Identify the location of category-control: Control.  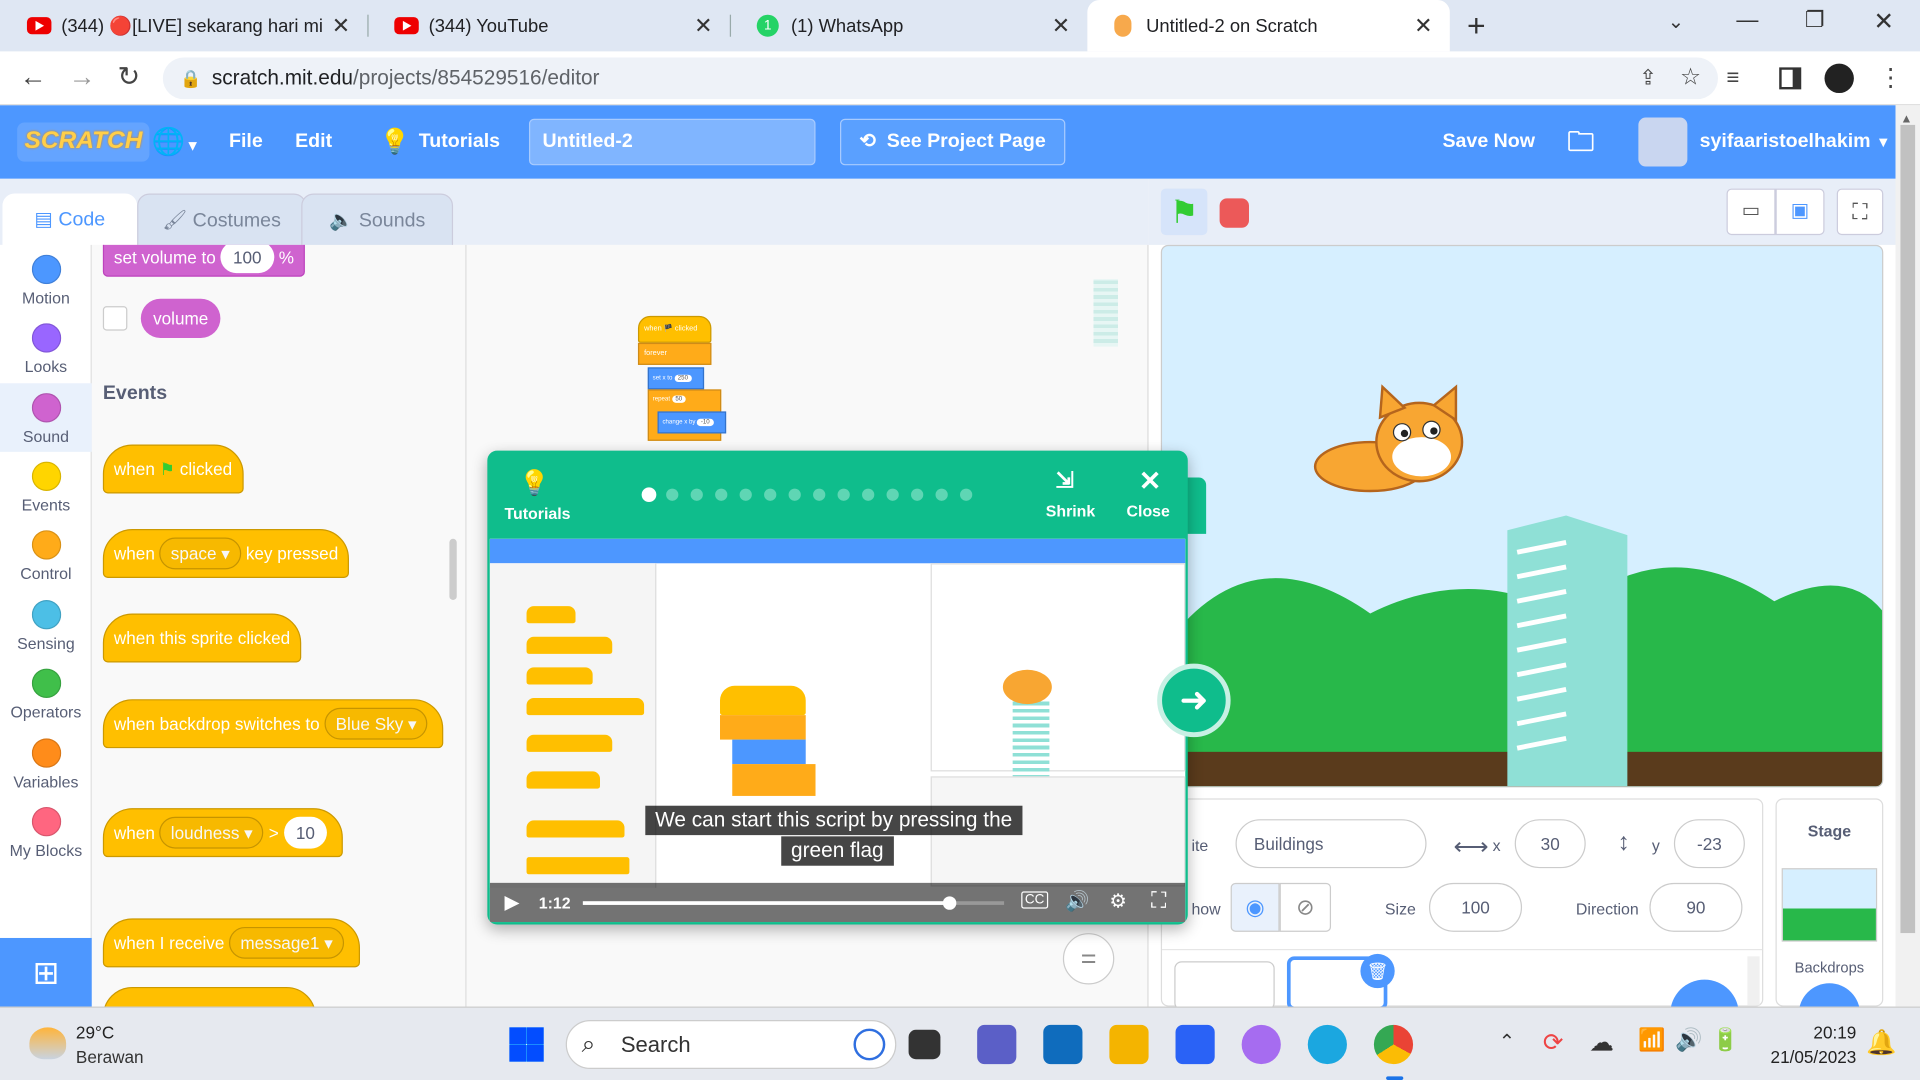
(46, 554).